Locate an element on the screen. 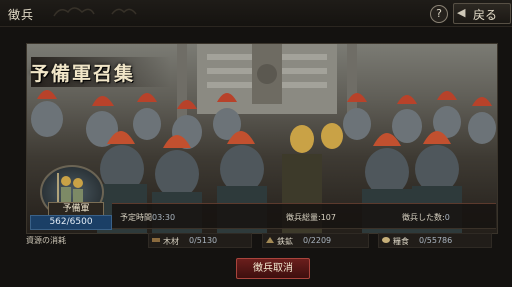  total-conscription-label: 徴兵総量: is located at coordinates (303, 217).